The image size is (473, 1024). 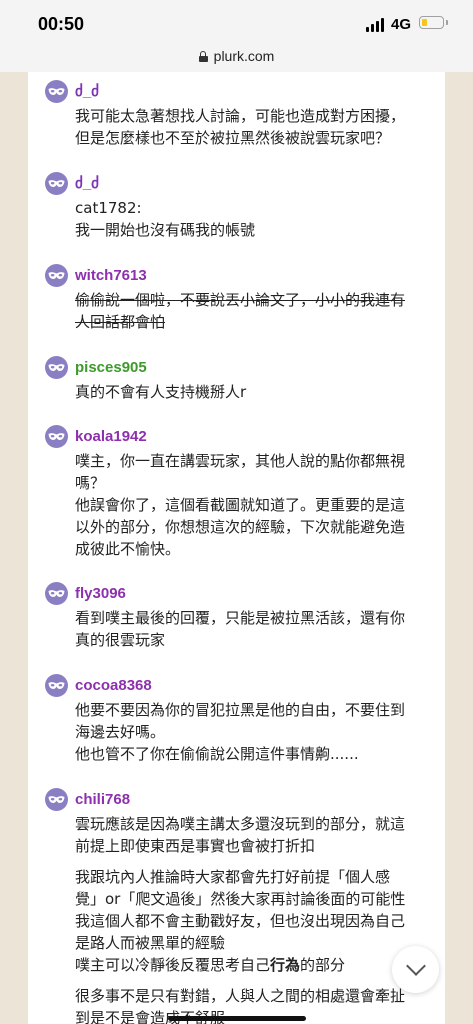 What do you see at coordinates (237, 1018) in the screenshot?
I see `home-indicator` at bounding box center [237, 1018].